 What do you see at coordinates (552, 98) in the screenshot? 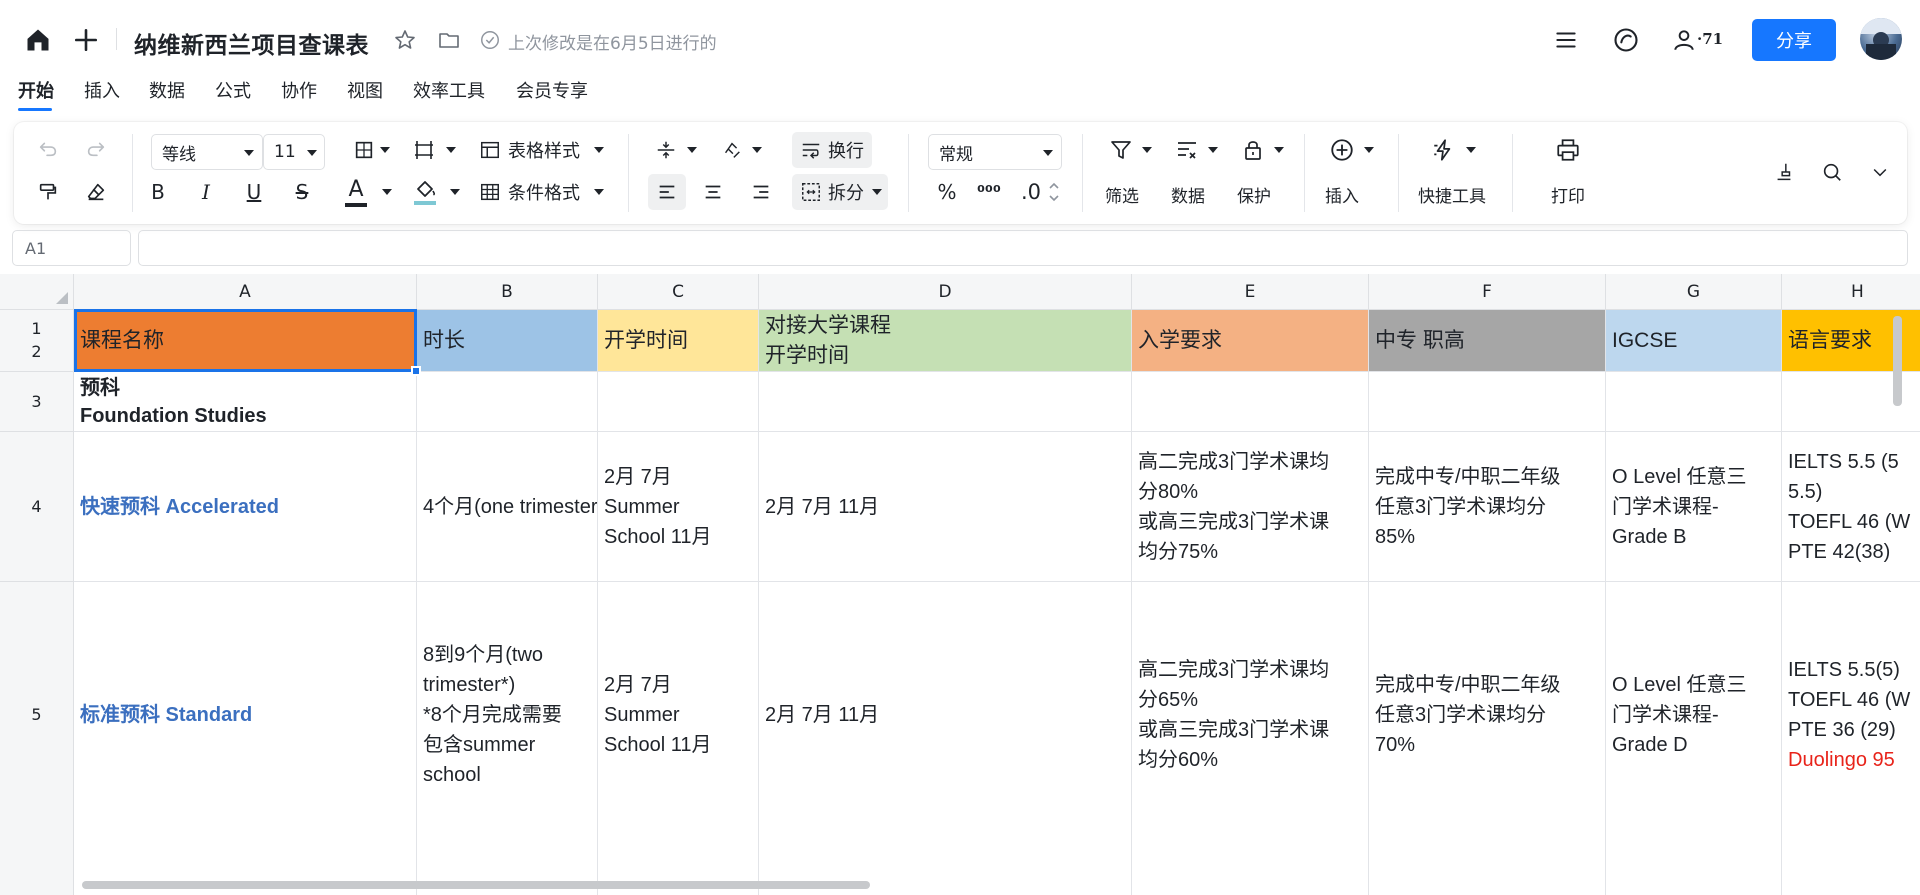
I see `tab-membership: 会员专享` at bounding box center [552, 98].